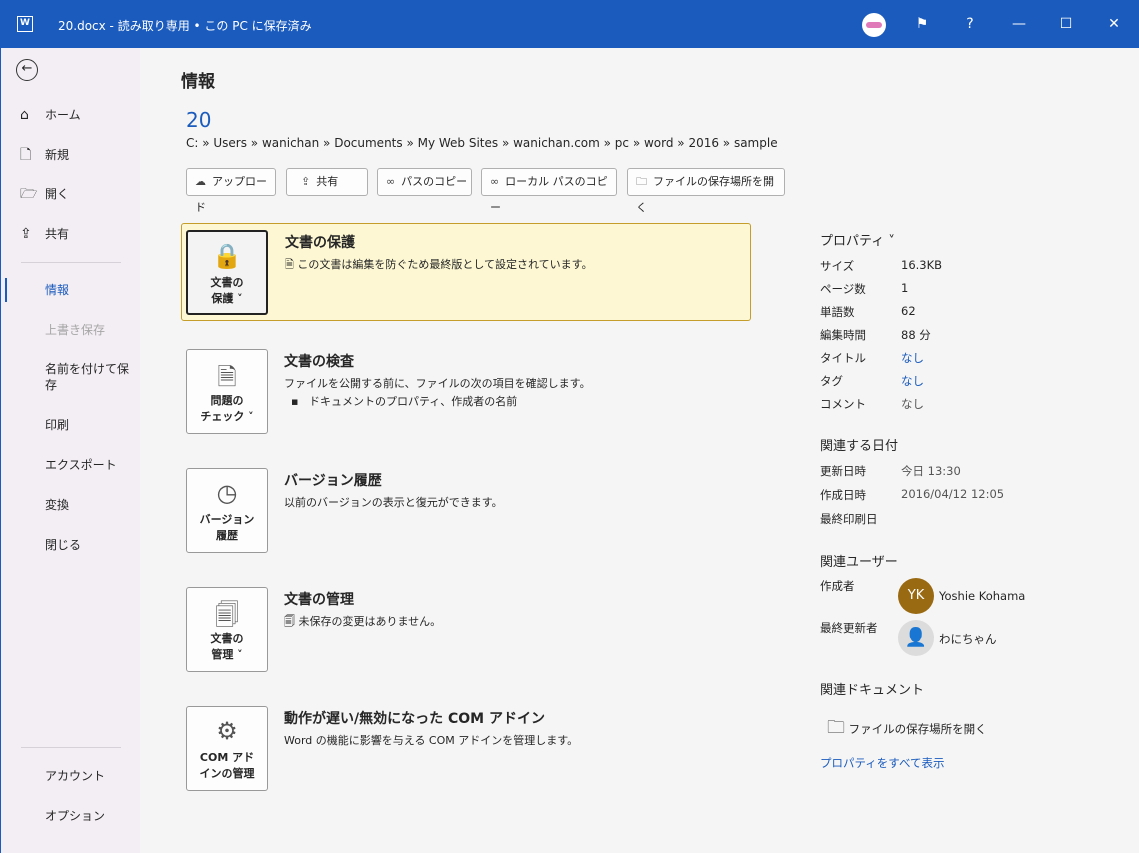 The width and height of the screenshot is (1139, 853). What do you see at coordinates (227, 615) in the screenshot?
I see `manage-document-icon: 🗐` at bounding box center [227, 615].